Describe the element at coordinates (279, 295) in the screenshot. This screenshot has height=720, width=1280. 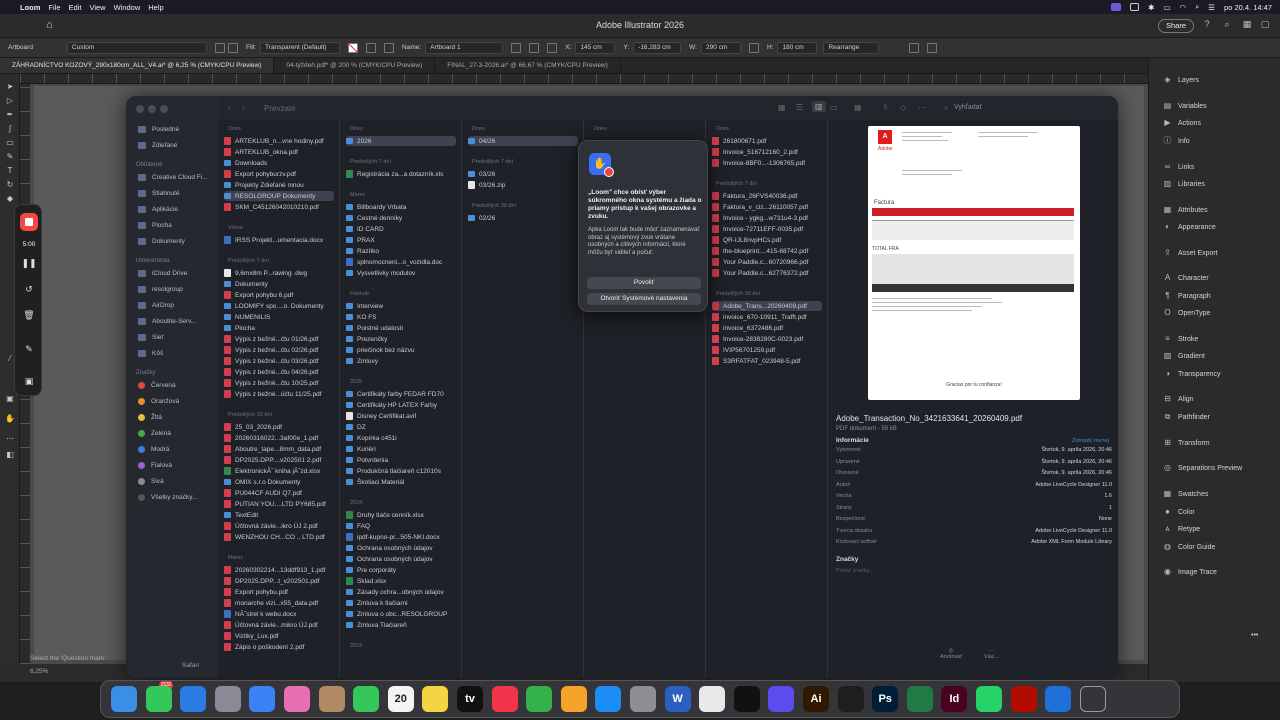
I see `file-item: Export pohybu 6.pdf` at that location.